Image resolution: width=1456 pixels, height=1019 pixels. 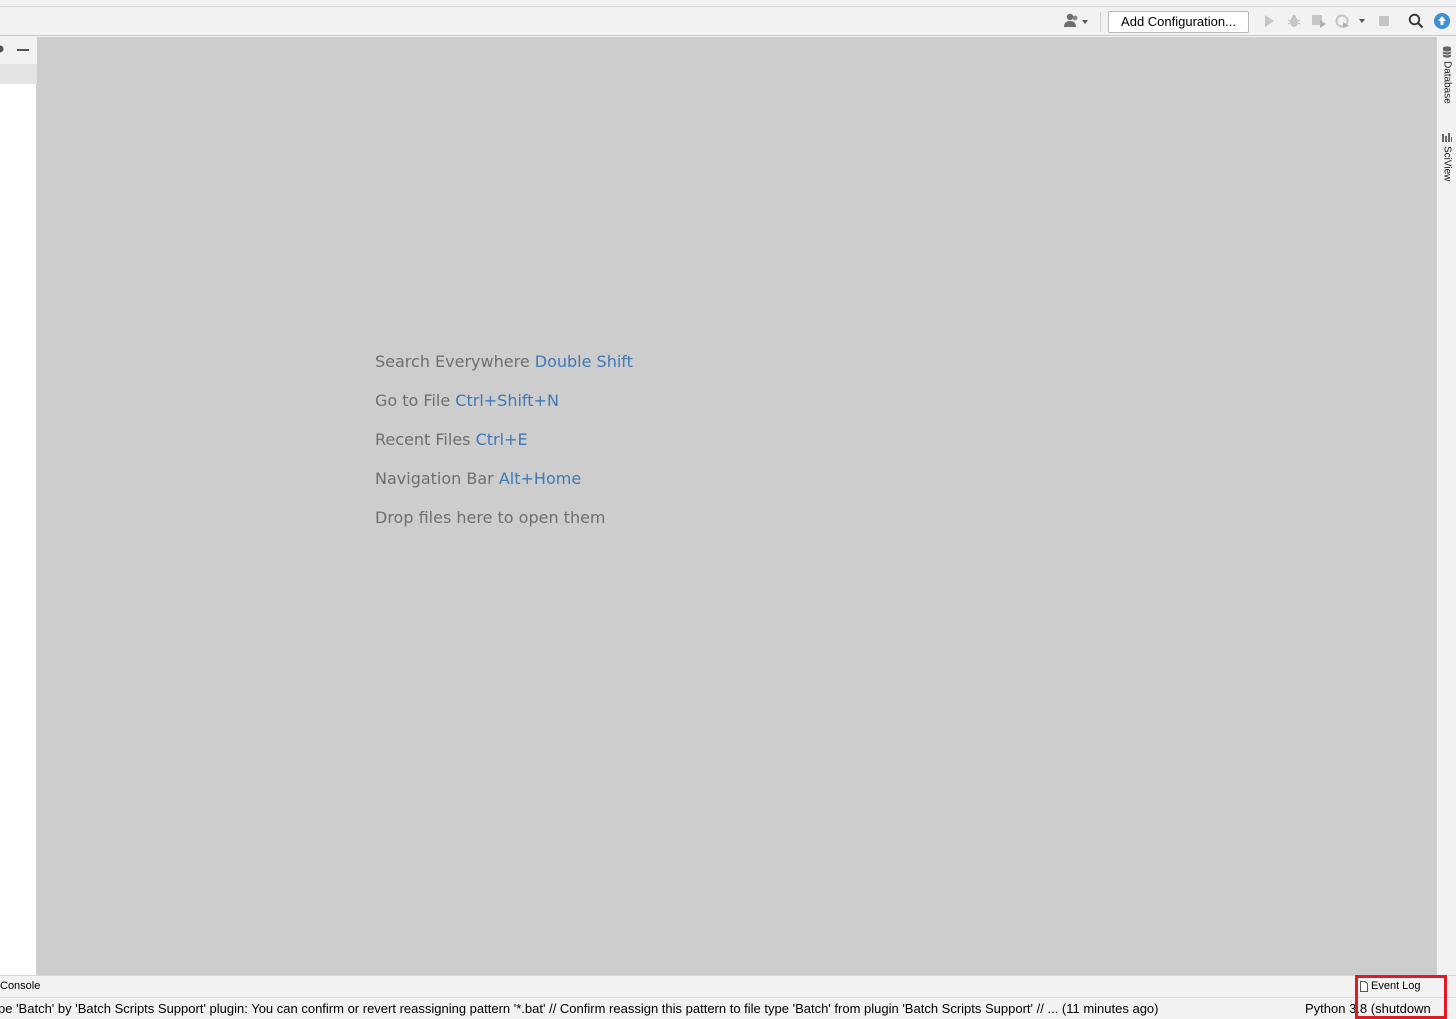 I want to click on event-log-tab: Event Log, so click(x=1390, y=986).